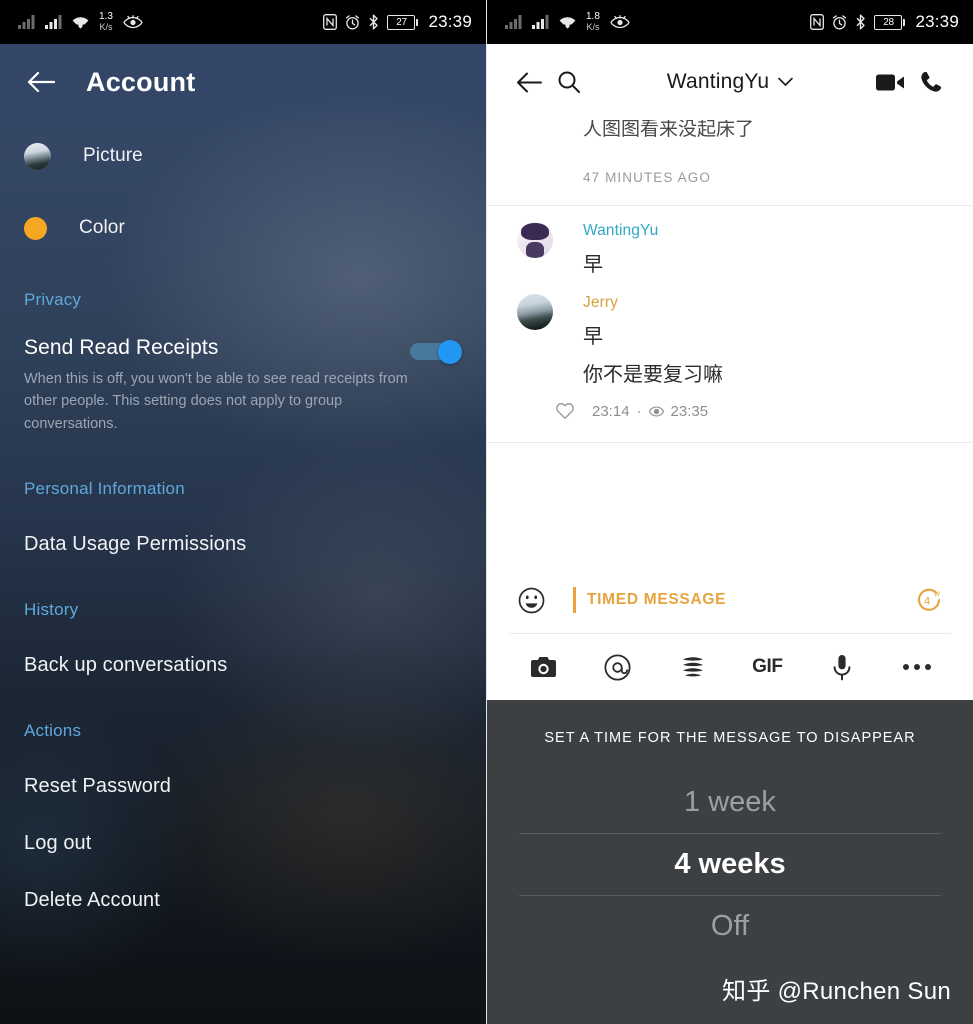  What do you see at coordinates (106, 16) in the screenshot?
I see `network-speed-value: 1.3` at bounding box center [106, 16].